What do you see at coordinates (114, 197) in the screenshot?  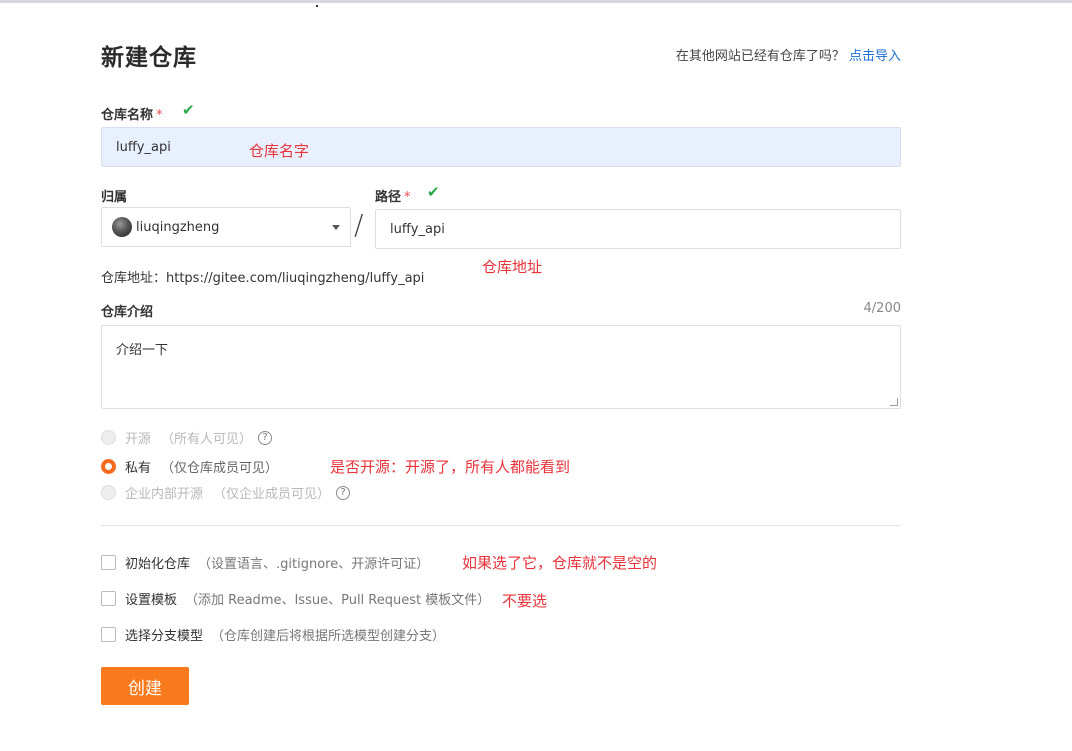 I see `owner-label: 归属` at bounding box center [114, 197].